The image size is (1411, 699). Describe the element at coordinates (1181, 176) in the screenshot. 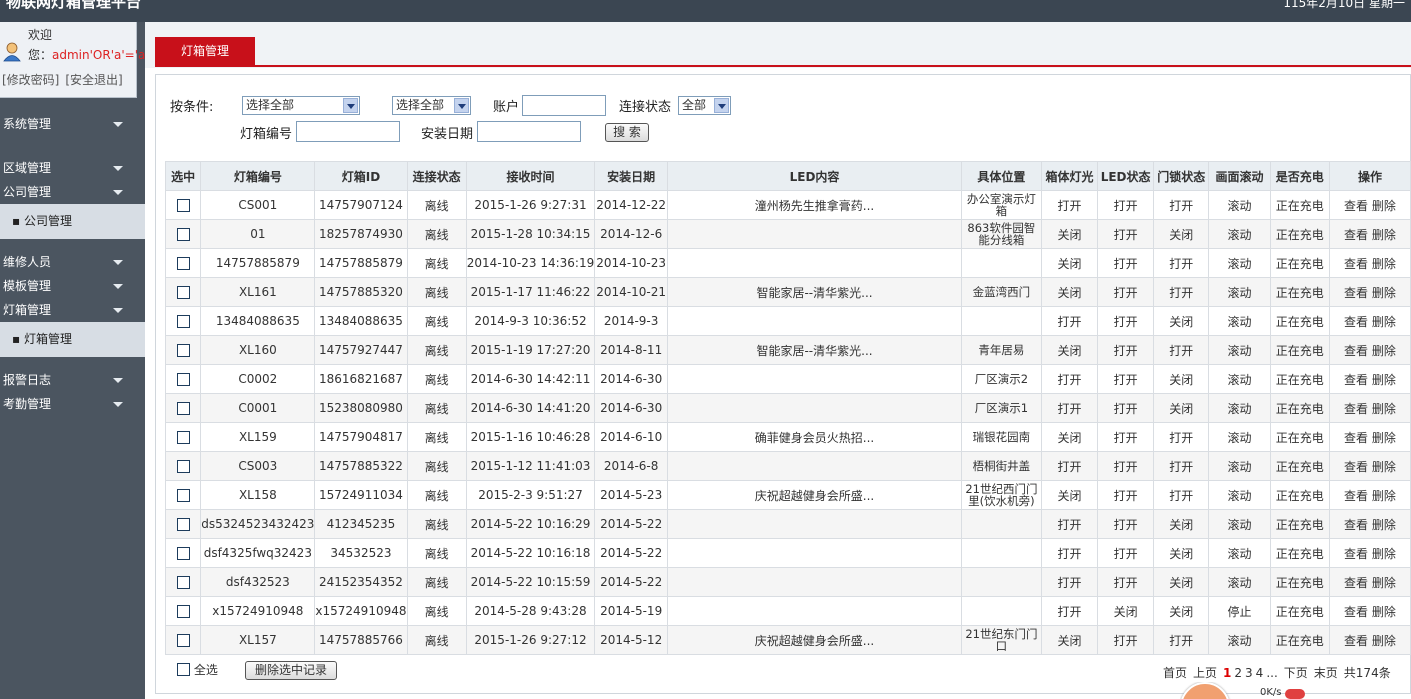

I see `column-header: 门锁状态` at that location.